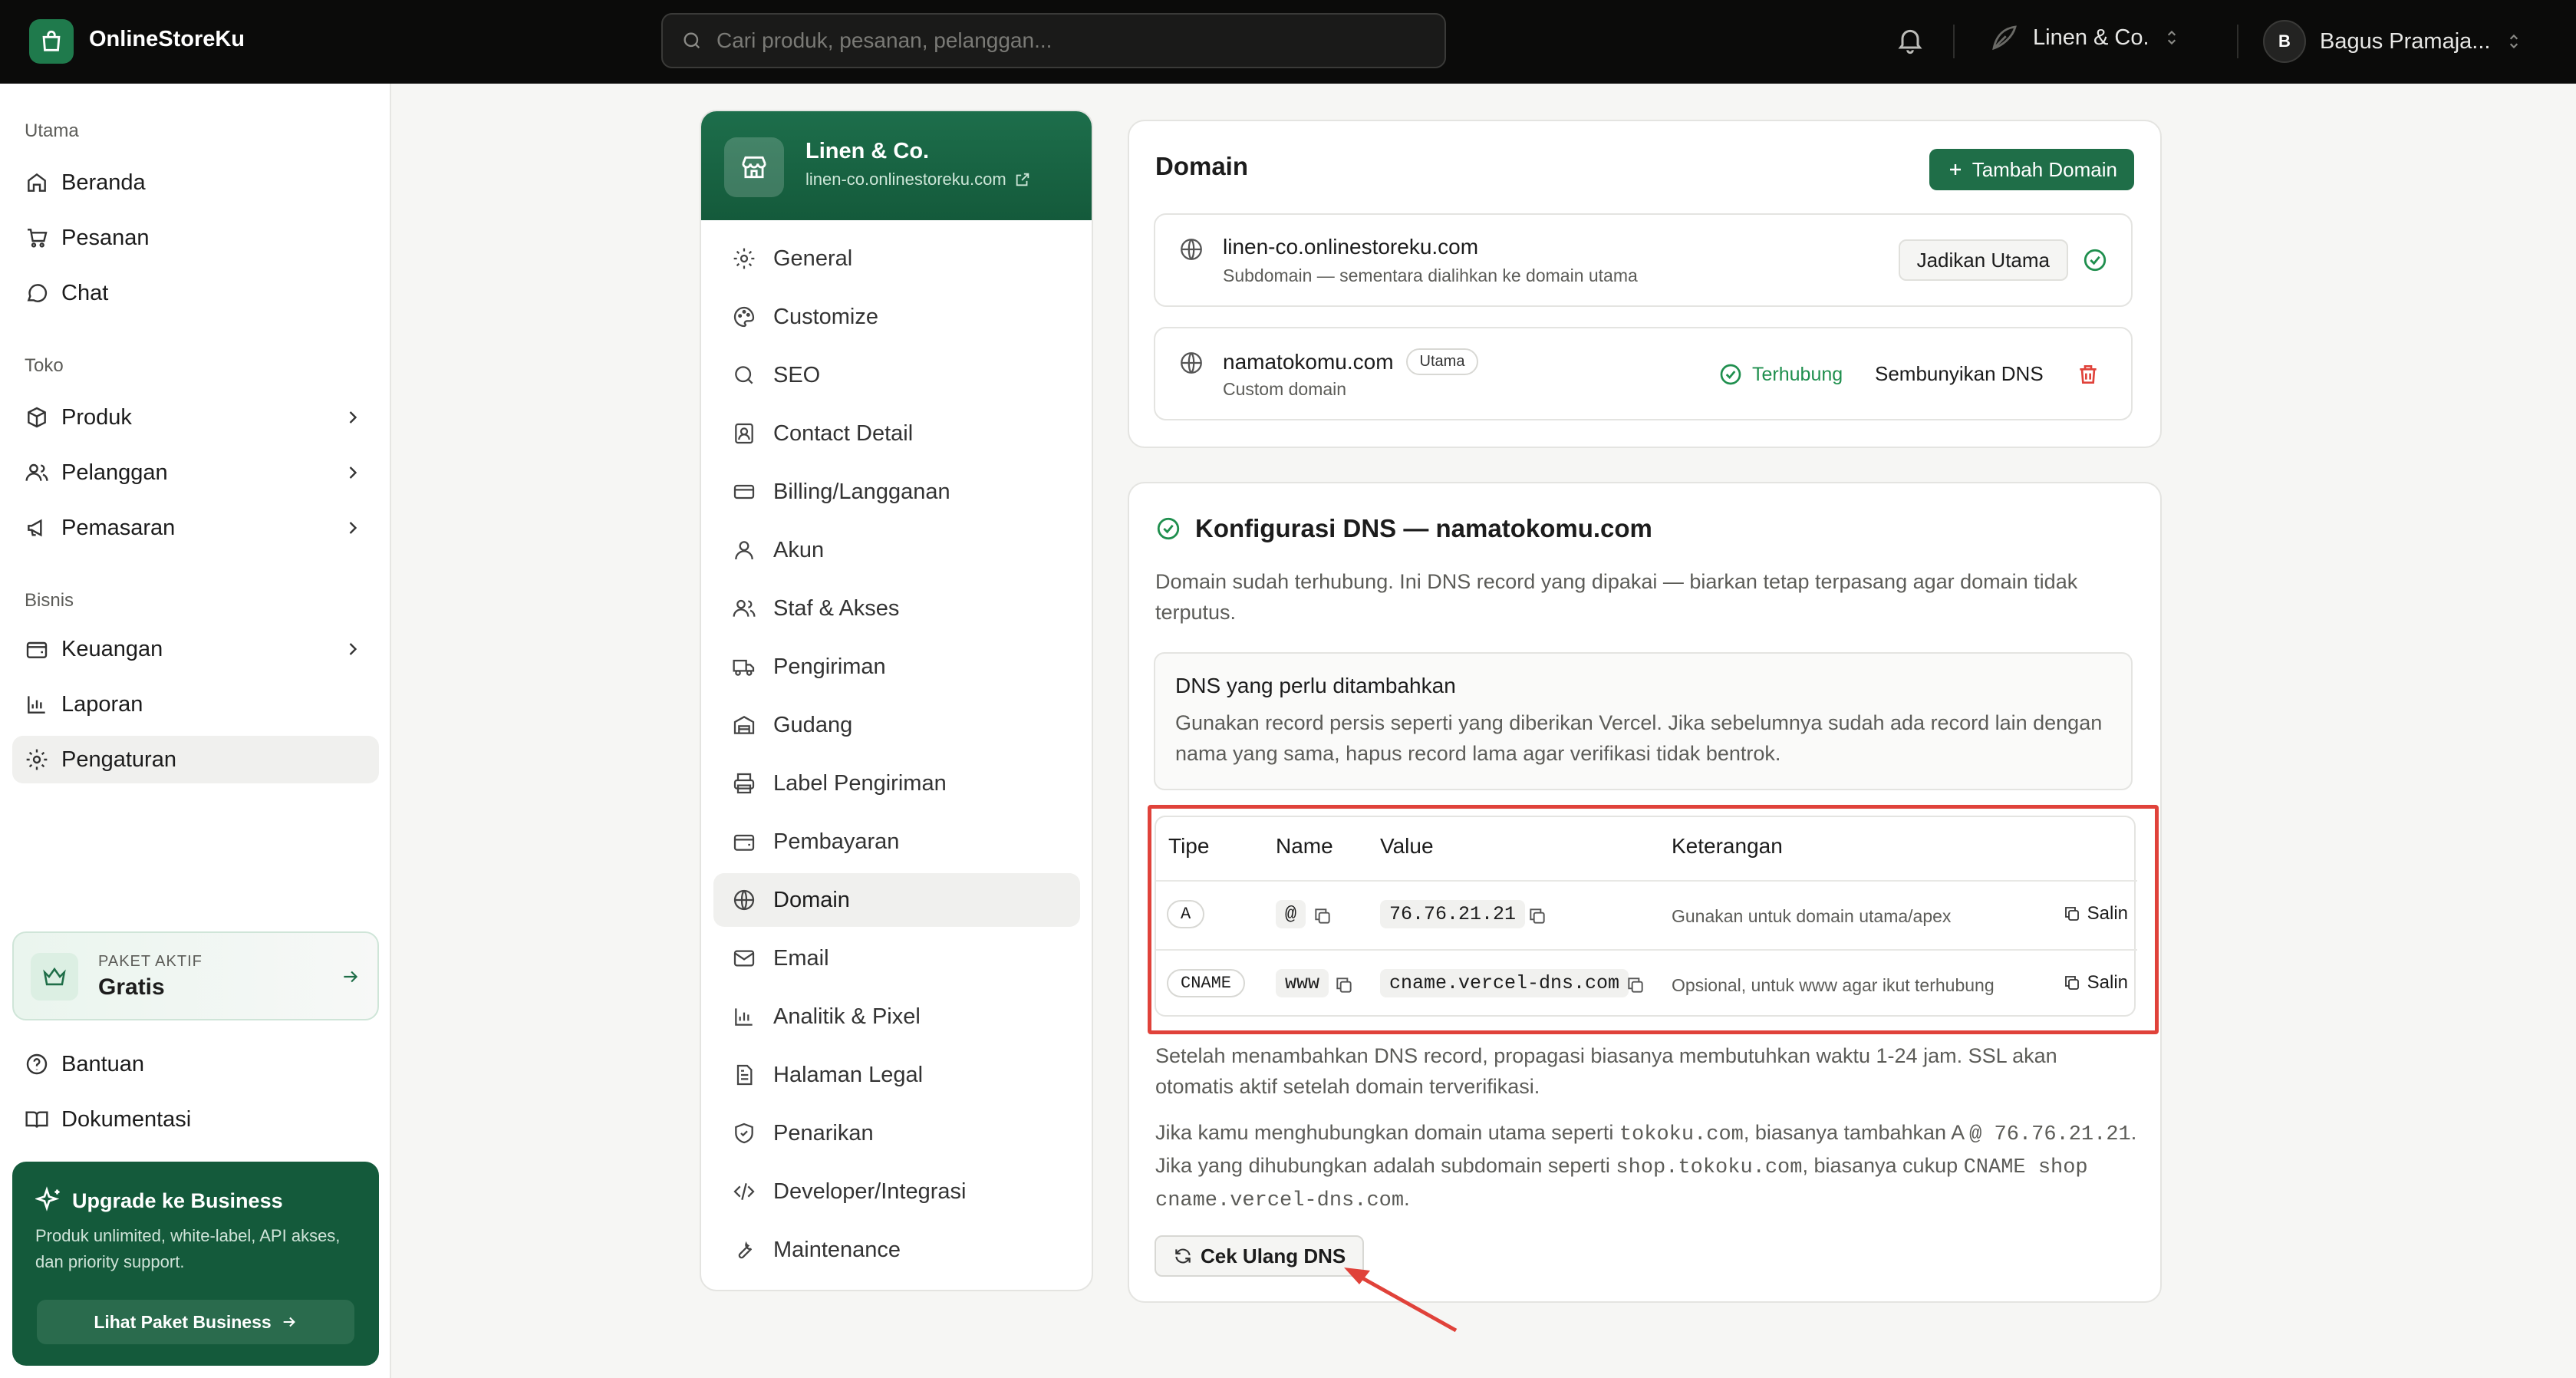  I want to click on warehouse-icon, so click(744, 725).